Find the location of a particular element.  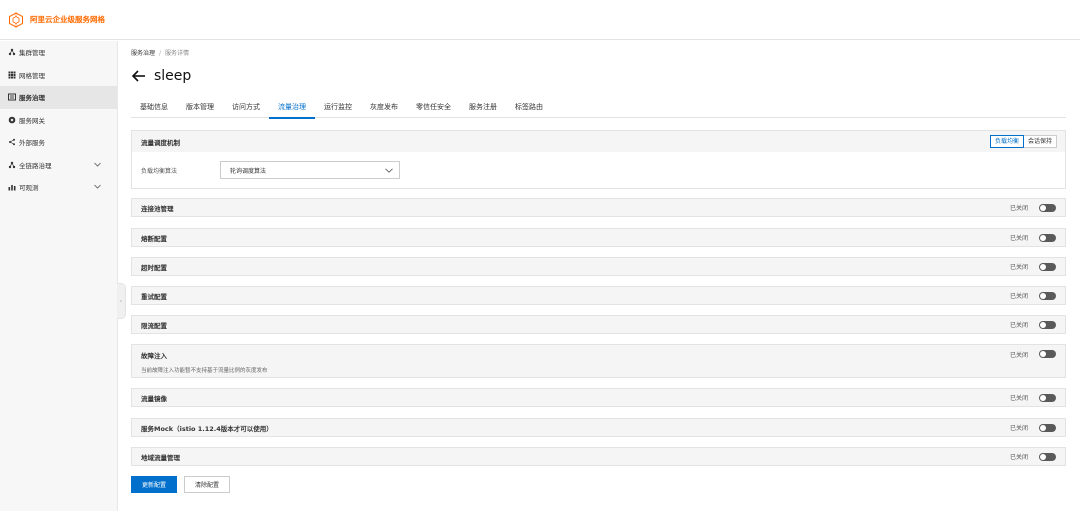

sidebar-item-mesh: 网格管理 is located at coordinates (58, 75).